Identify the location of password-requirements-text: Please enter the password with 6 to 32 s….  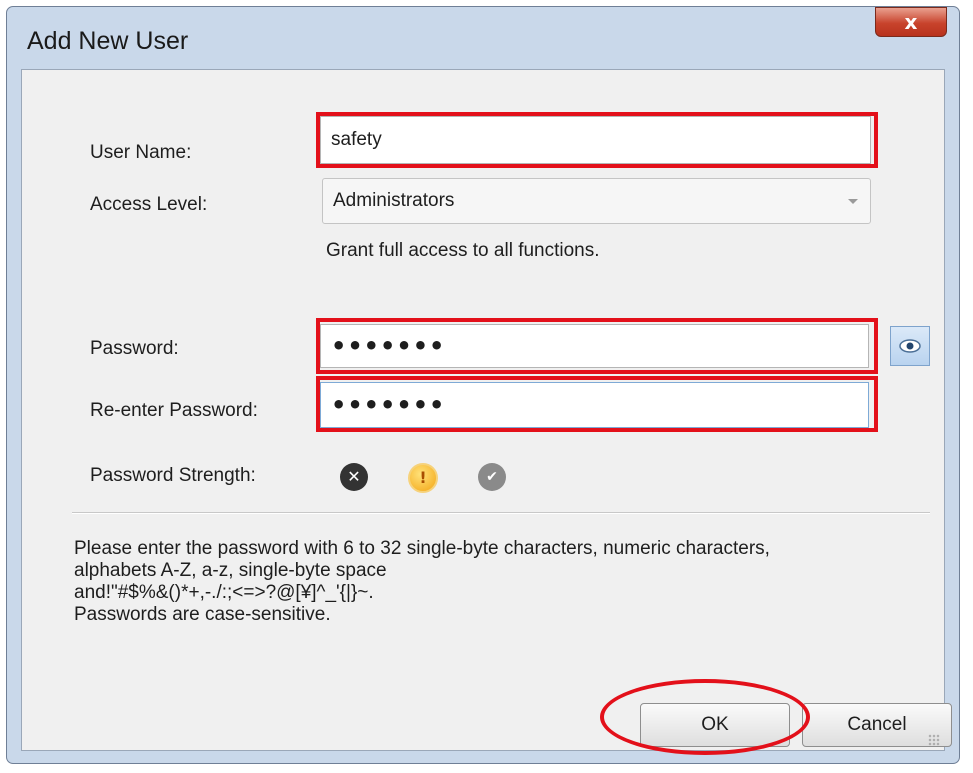
(494, 582).